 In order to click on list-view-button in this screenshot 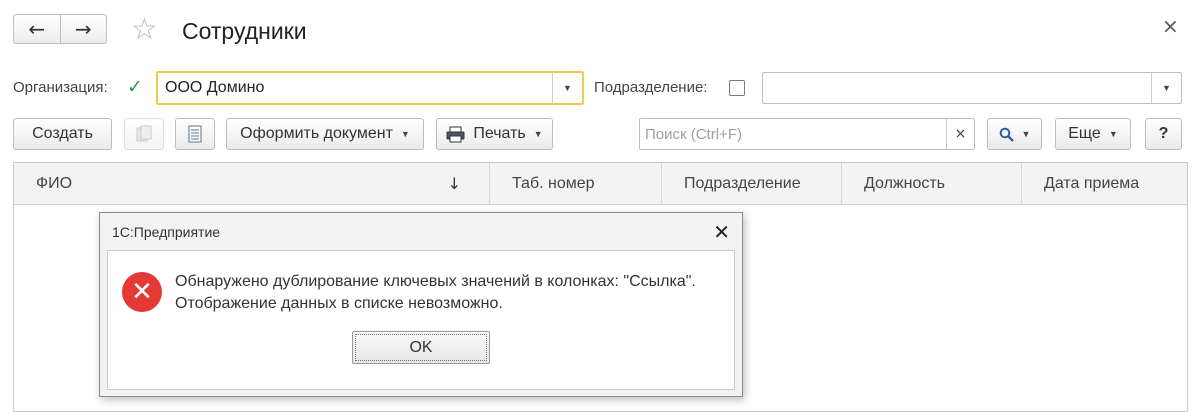, I will do `click(195, 134)`.